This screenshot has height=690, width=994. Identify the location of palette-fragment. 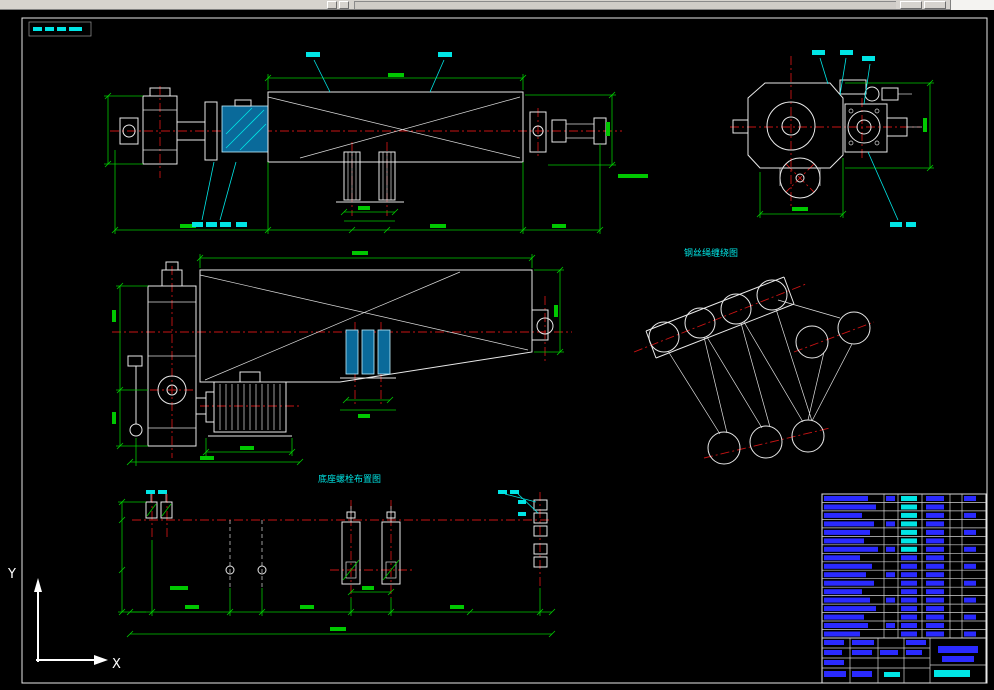
(972, 5).